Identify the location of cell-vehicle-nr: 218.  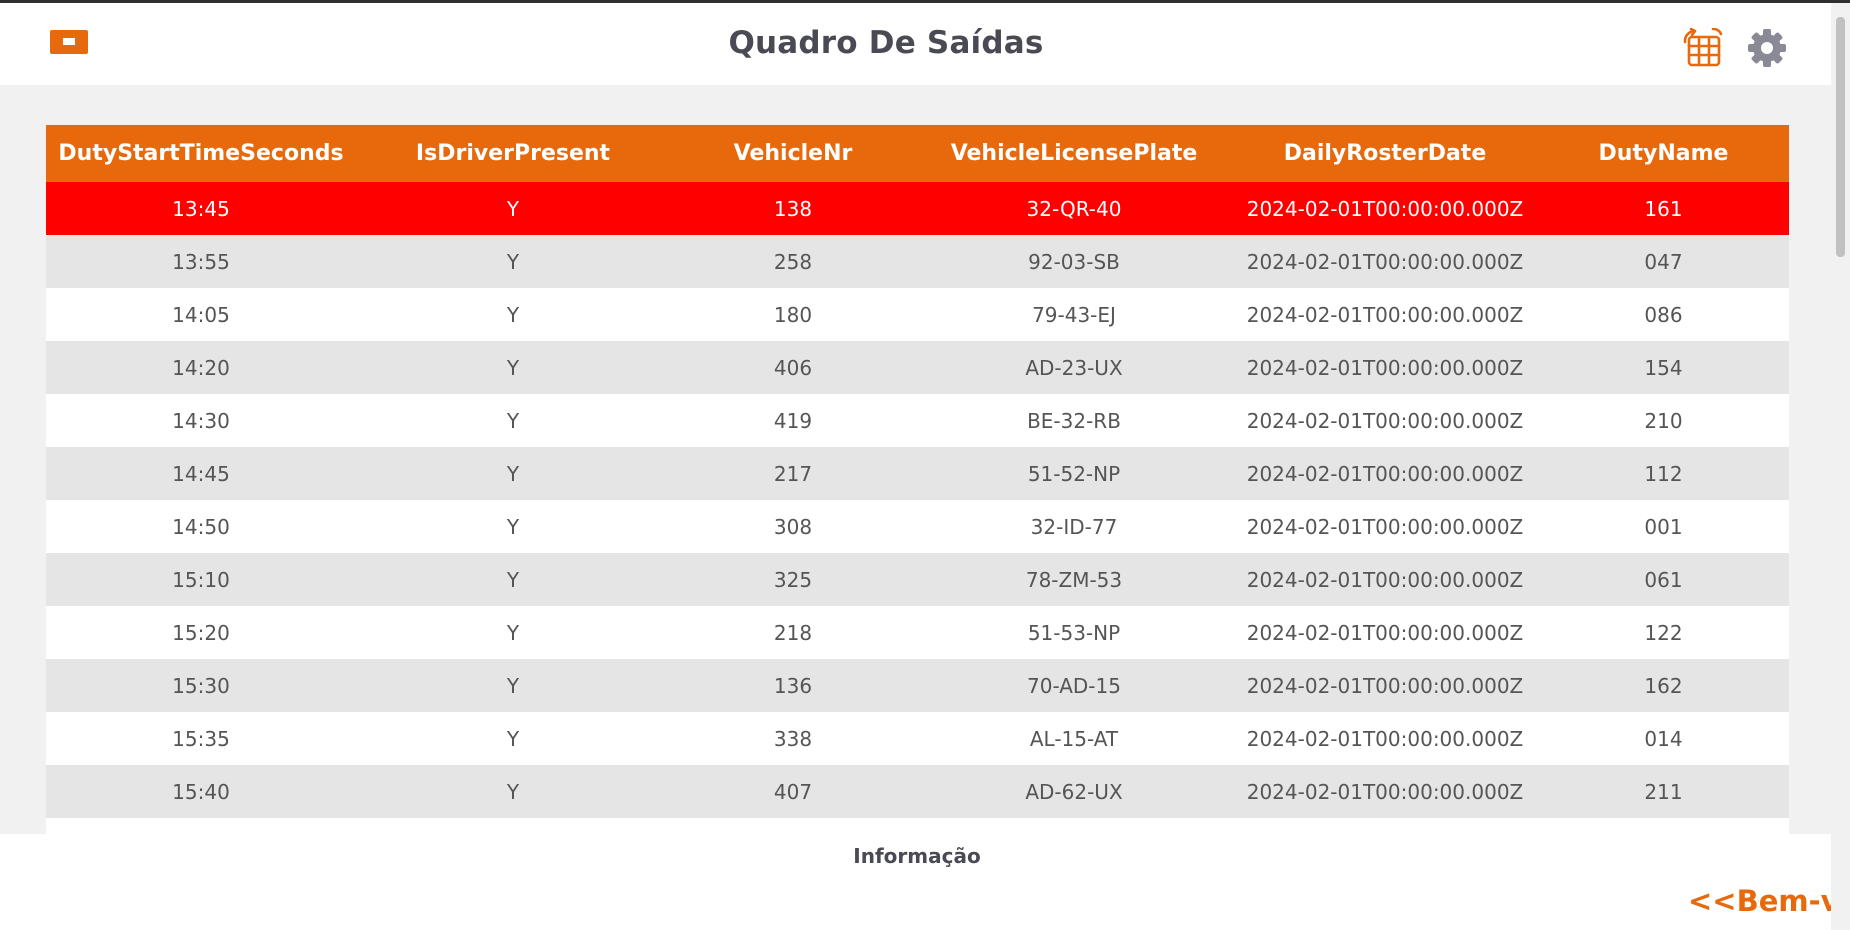
(793, 632).